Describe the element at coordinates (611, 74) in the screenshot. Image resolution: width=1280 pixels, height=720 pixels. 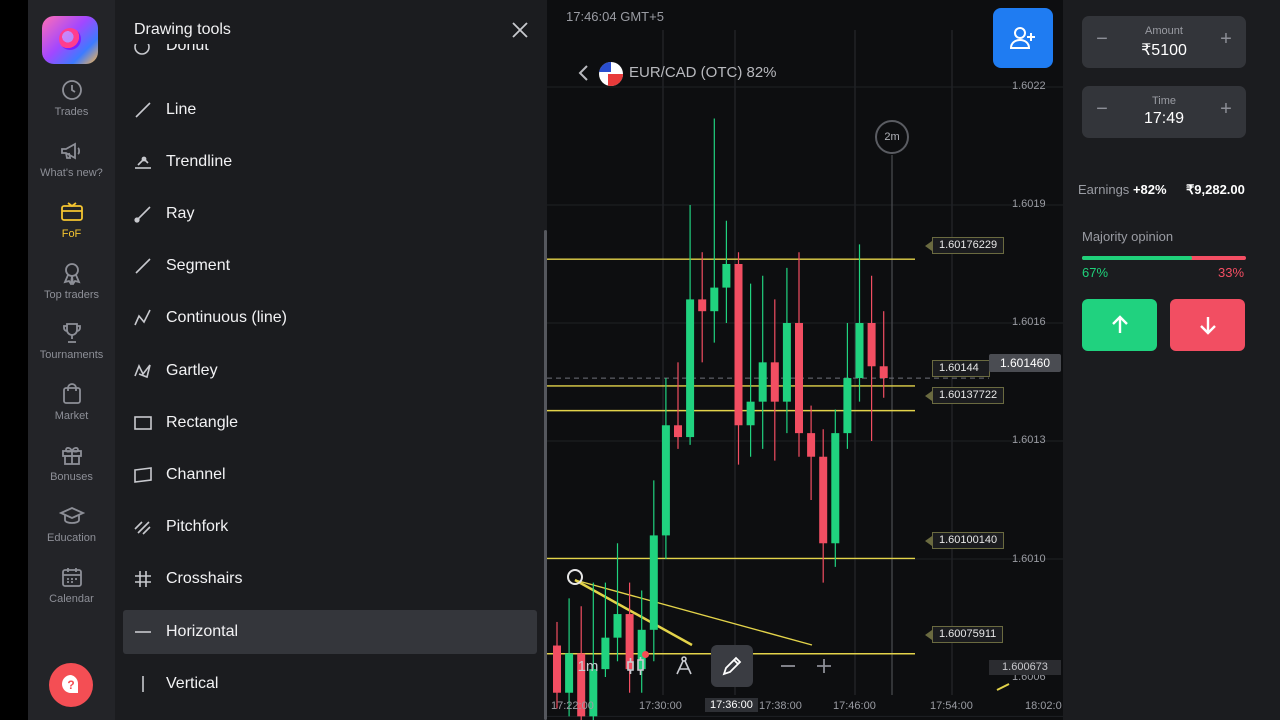
I see `eur-cad-flag-icon` at that location.